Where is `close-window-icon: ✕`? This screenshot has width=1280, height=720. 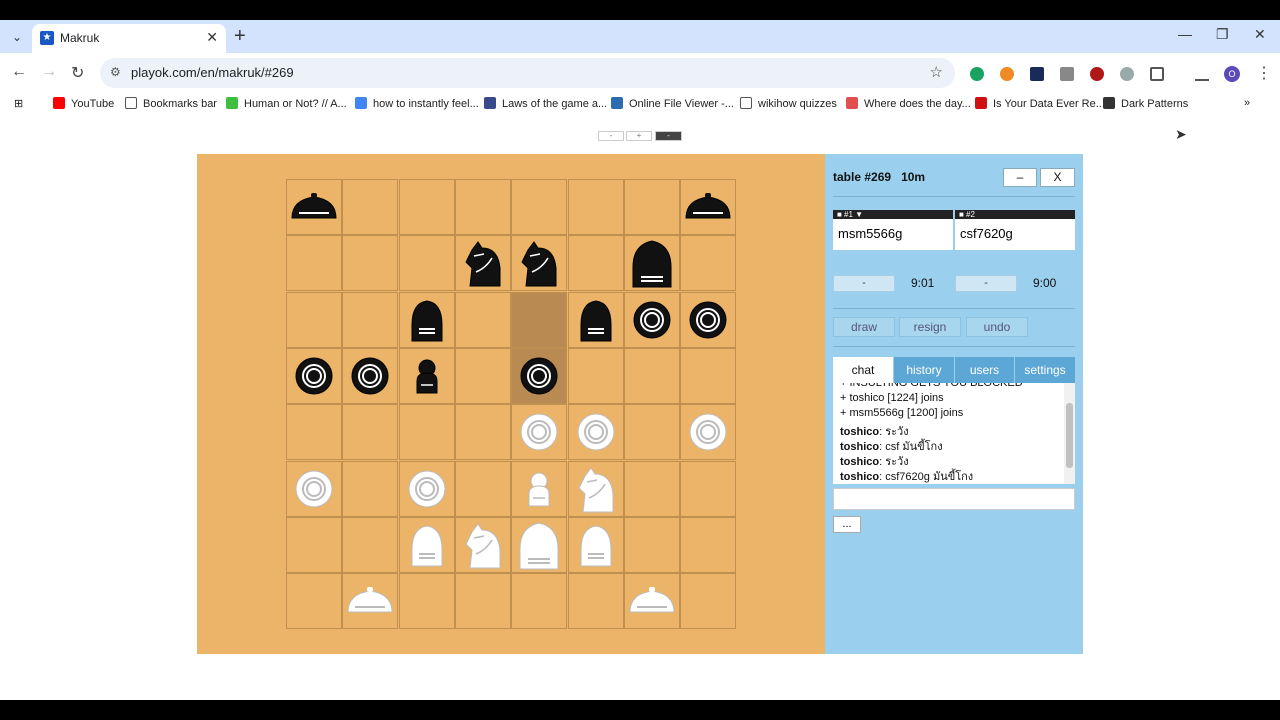 close-window-icon: ✕ is located at coordinates (1260, 34).